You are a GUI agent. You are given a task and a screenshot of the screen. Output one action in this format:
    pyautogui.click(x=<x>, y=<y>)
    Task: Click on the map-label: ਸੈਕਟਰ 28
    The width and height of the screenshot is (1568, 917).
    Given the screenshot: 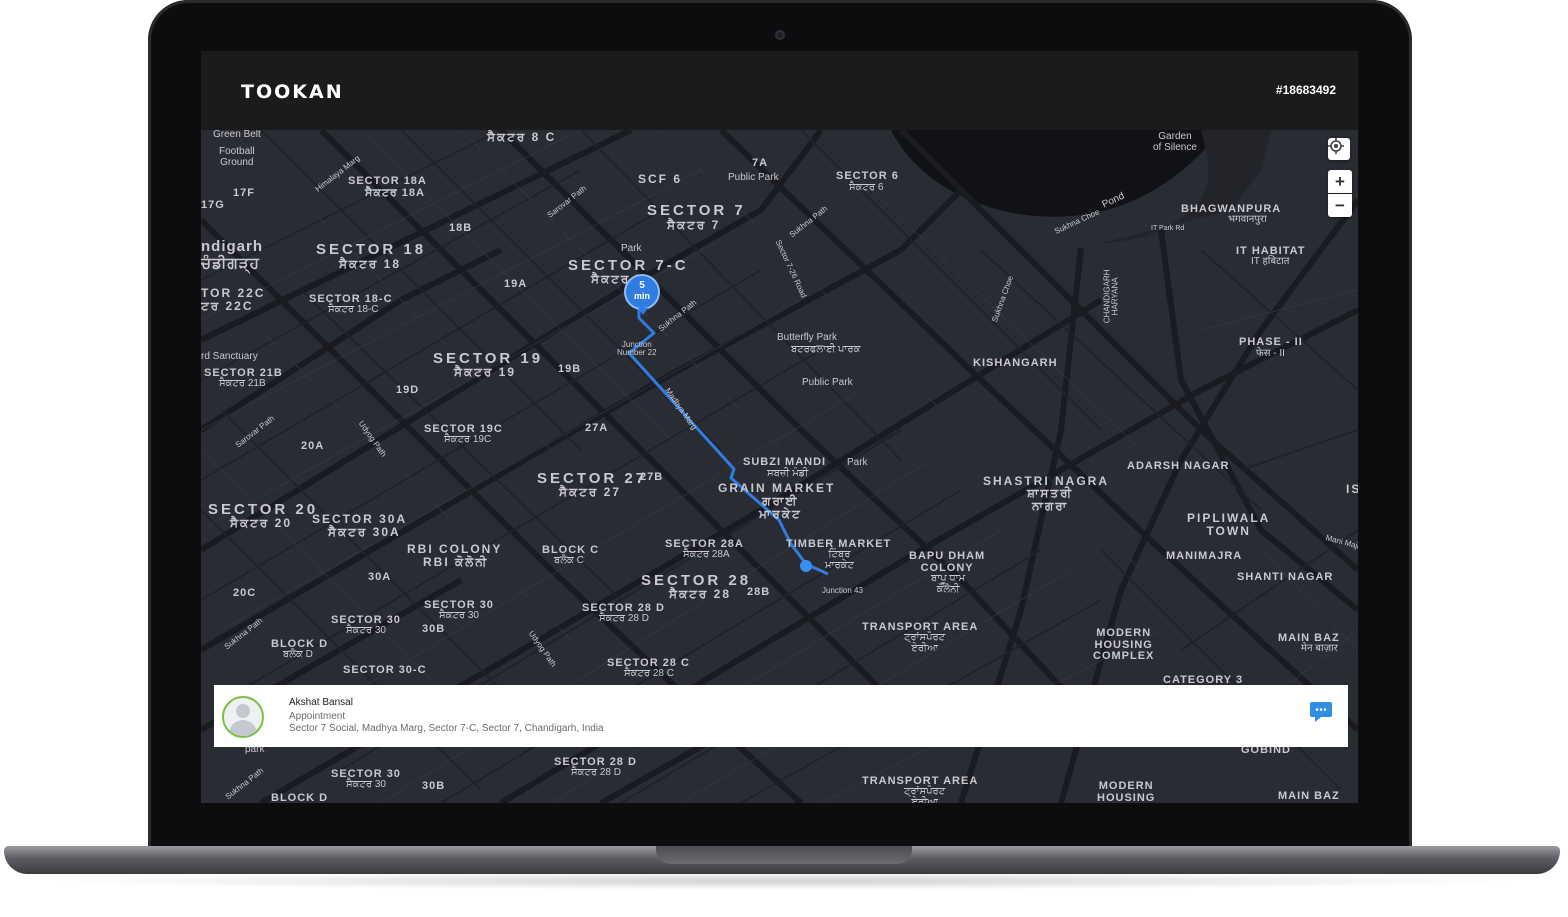 What is the action you would take?
    pyautogui.click(x=700, y=594)
    